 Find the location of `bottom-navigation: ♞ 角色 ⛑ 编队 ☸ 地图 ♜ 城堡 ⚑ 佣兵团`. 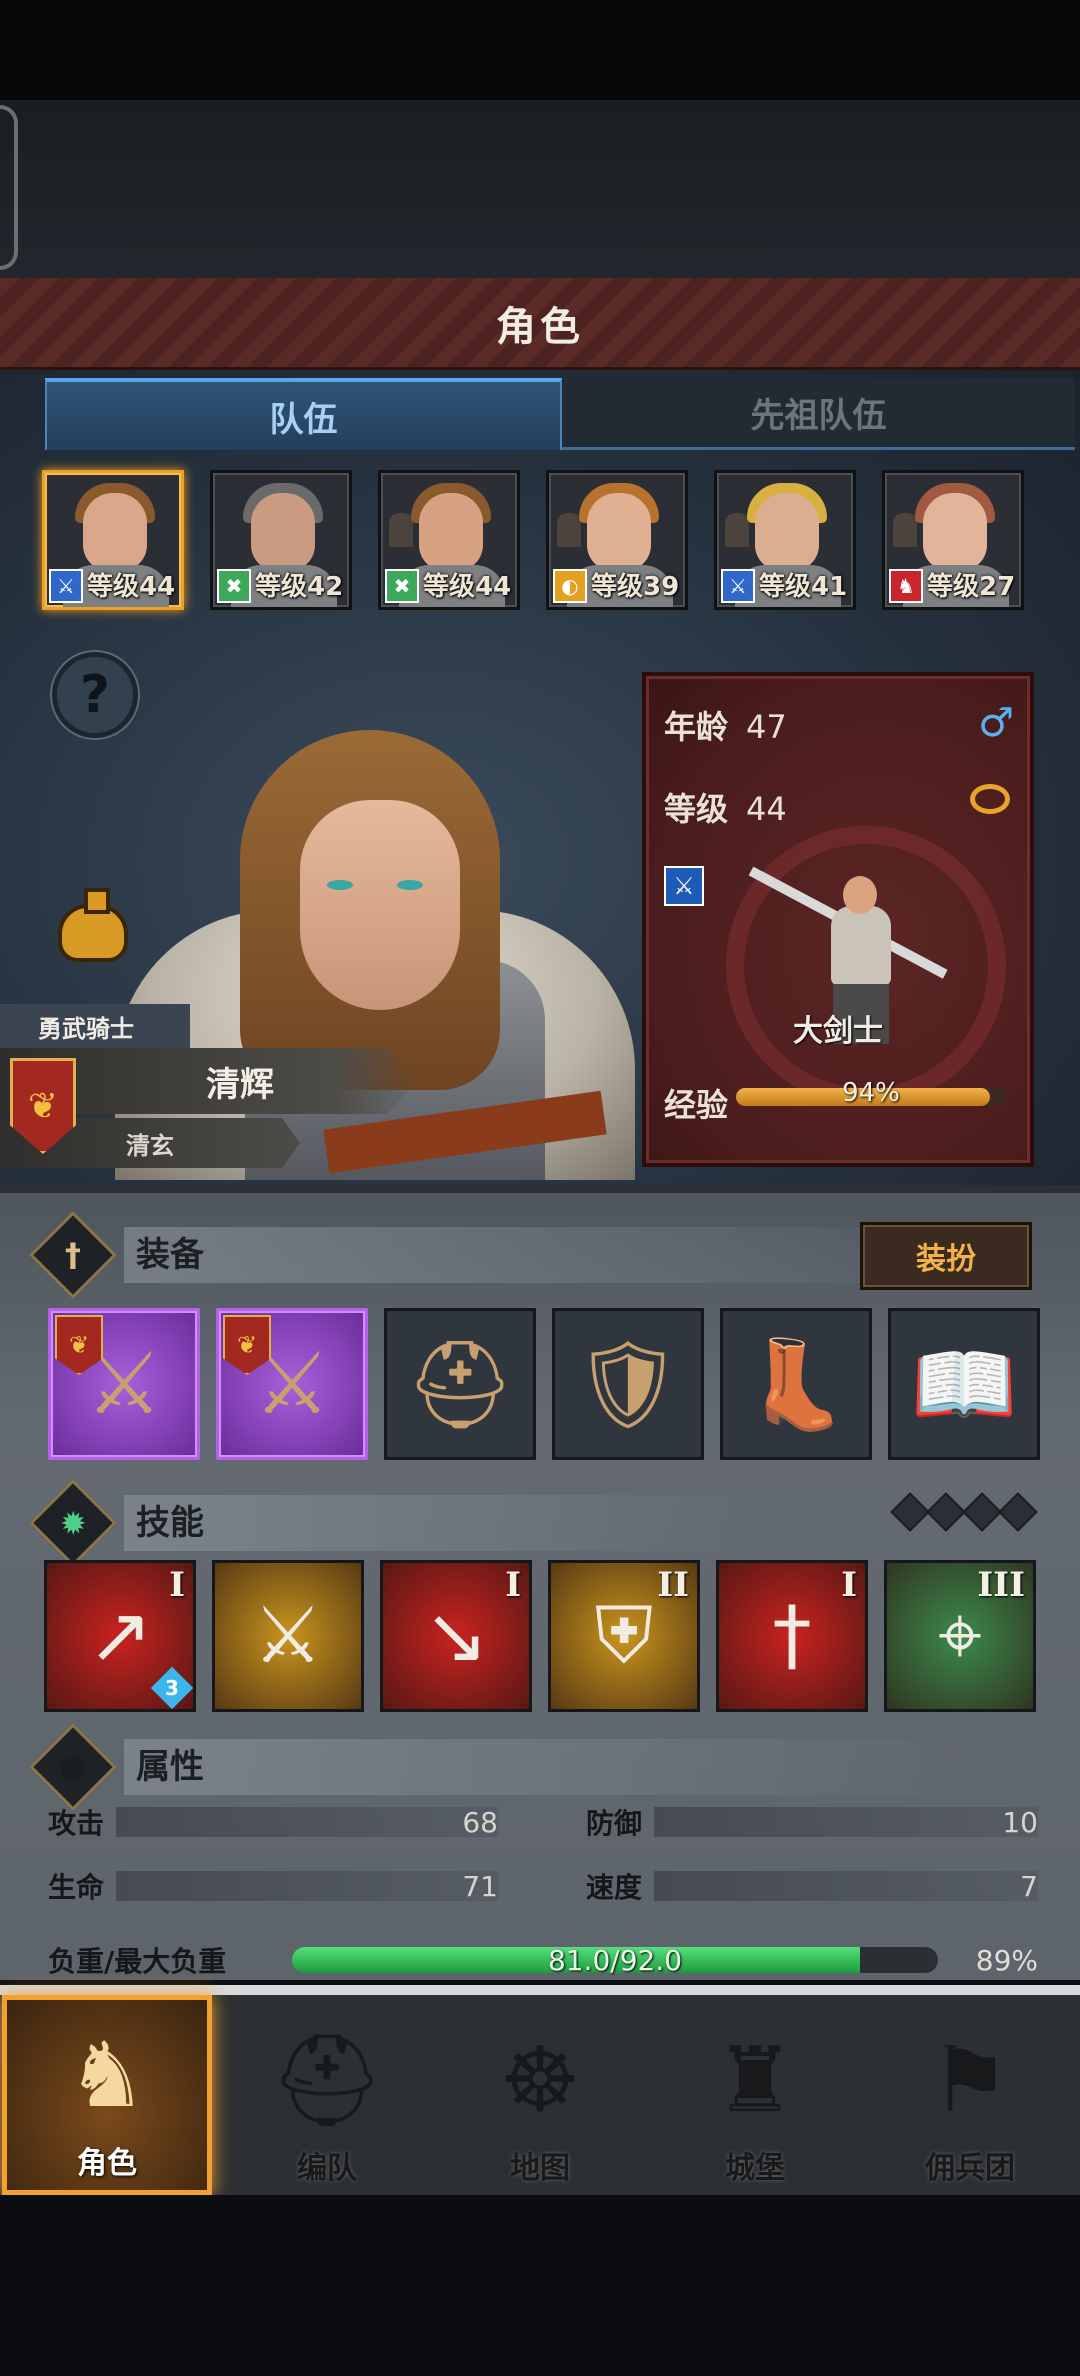

bottom-navigation: ♞ 角色 ⛑ 编队 ☸ 地图 ♜ 城堡 ⚑ 佣兵团 is located at coordinates (540, 2090).